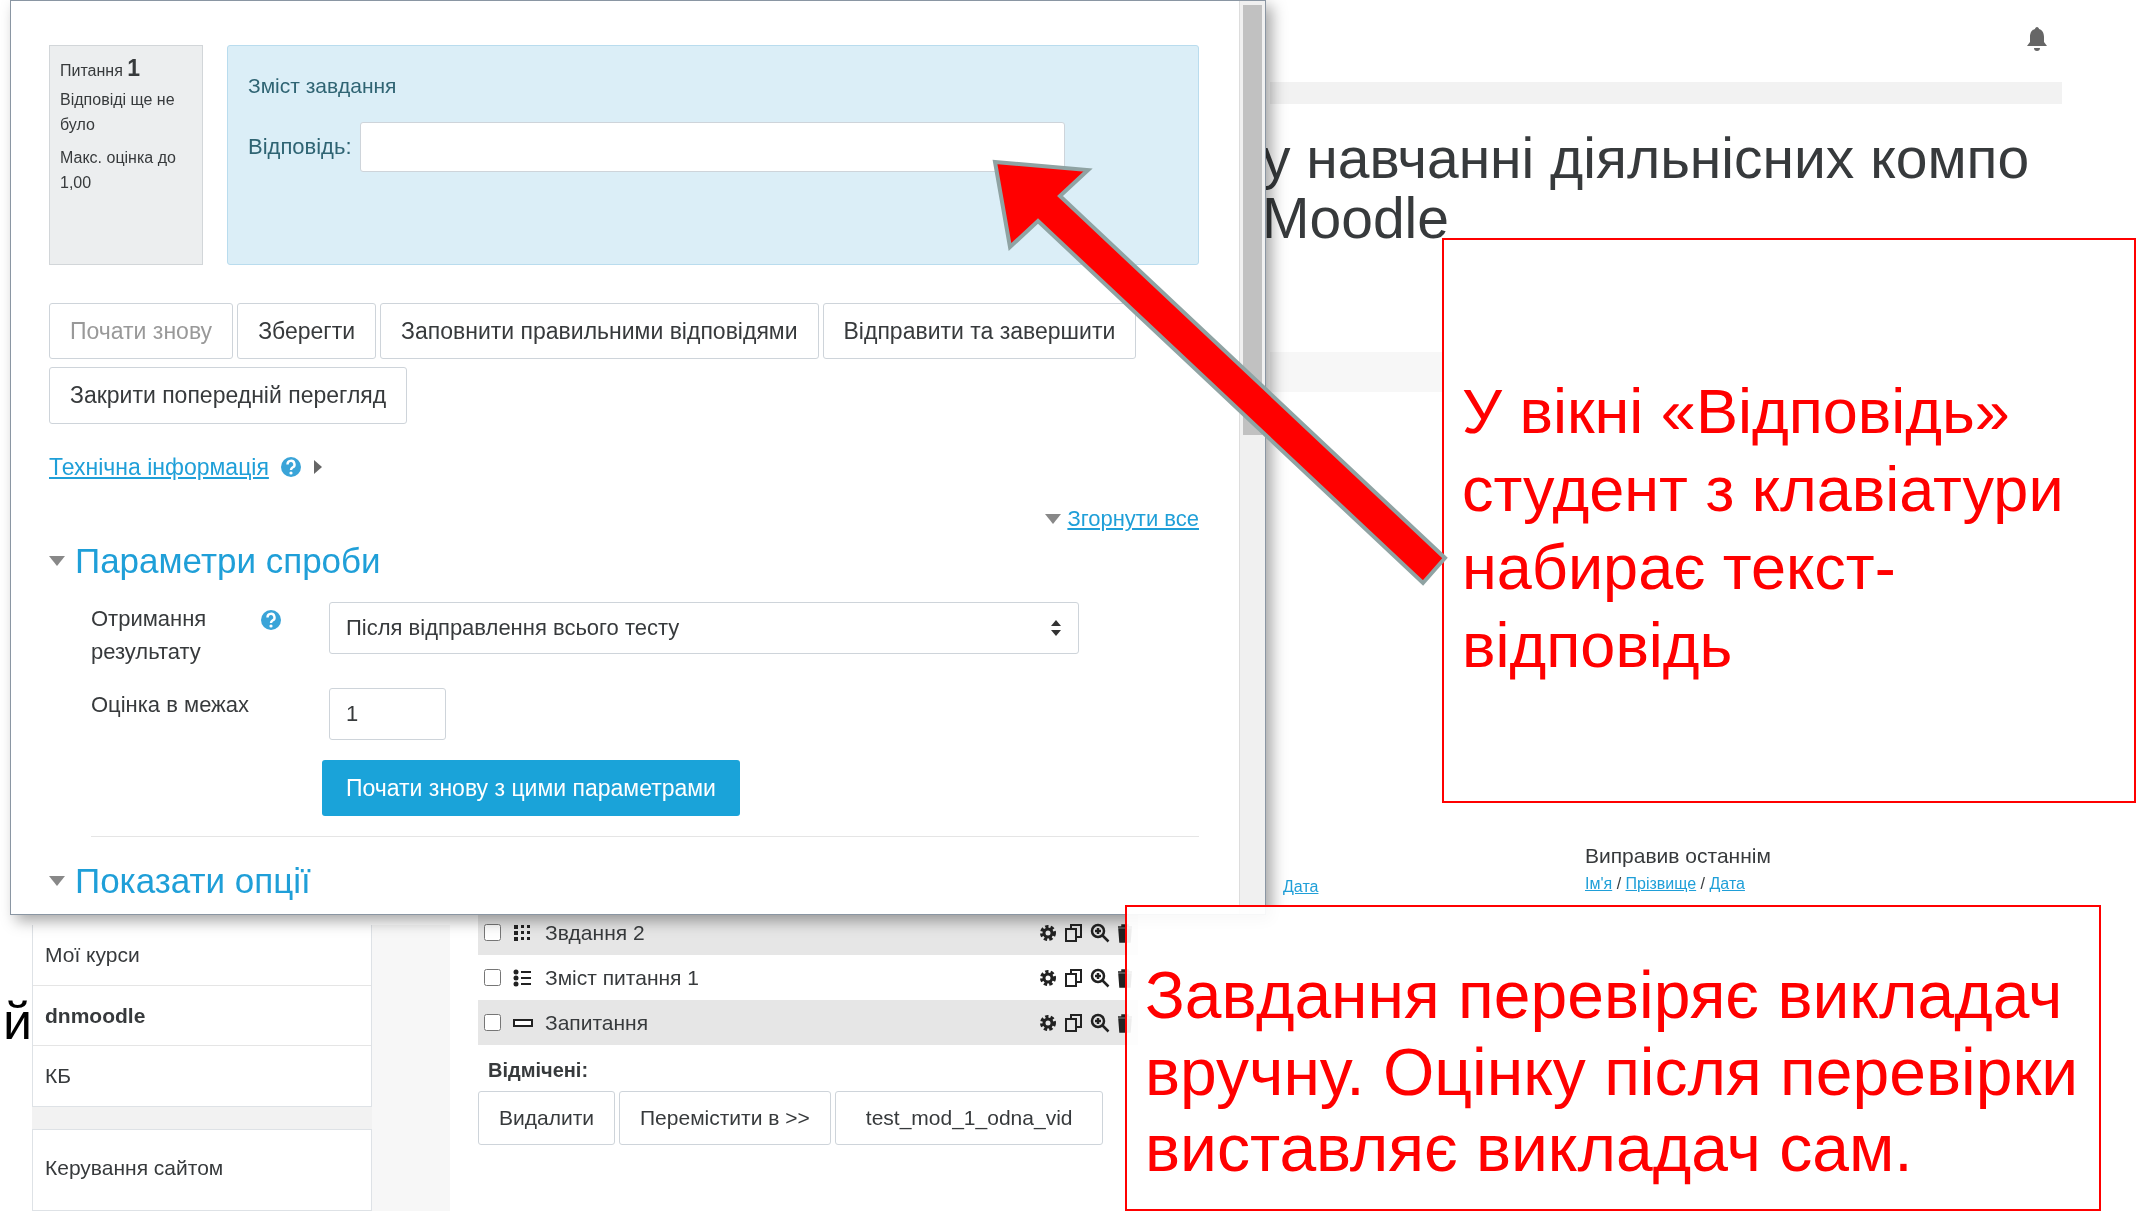  I want to click on bell-icon, so click(2037, 39).